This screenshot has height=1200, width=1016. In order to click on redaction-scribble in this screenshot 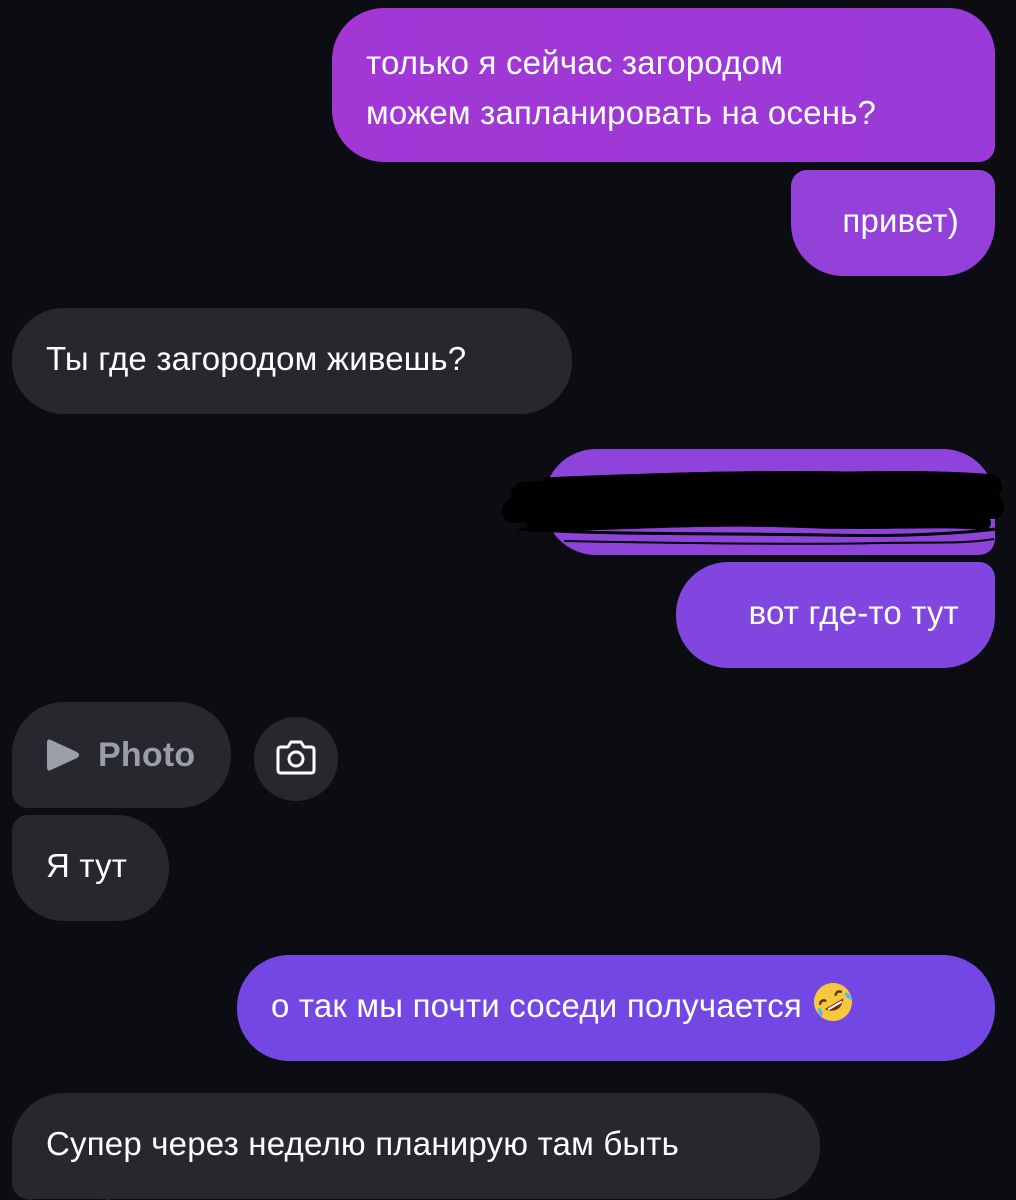, I will do `click(753, 507)`.